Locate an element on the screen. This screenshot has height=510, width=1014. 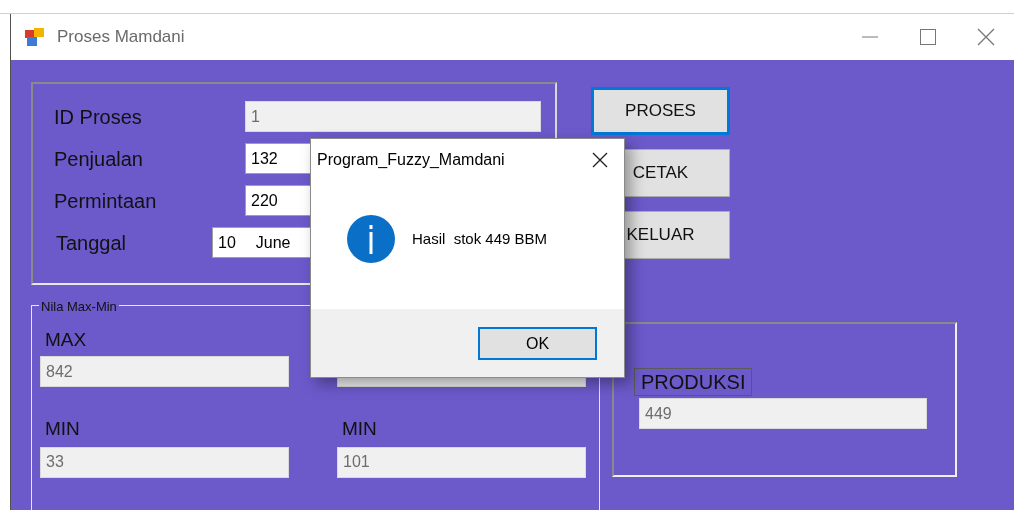
max-label: MAX is located at coordinates (66, 338).